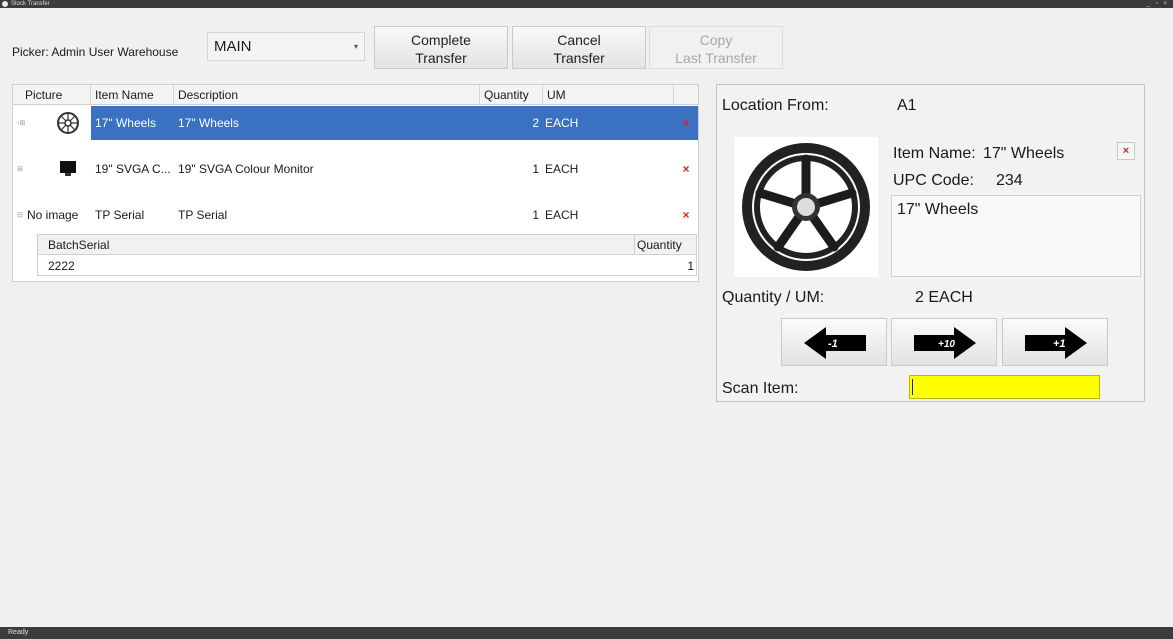  What do you see at coordinates (665, 245) in the screenshot?
I see `header-sub-quantity: Quantity` at bounding box center [665, 245].